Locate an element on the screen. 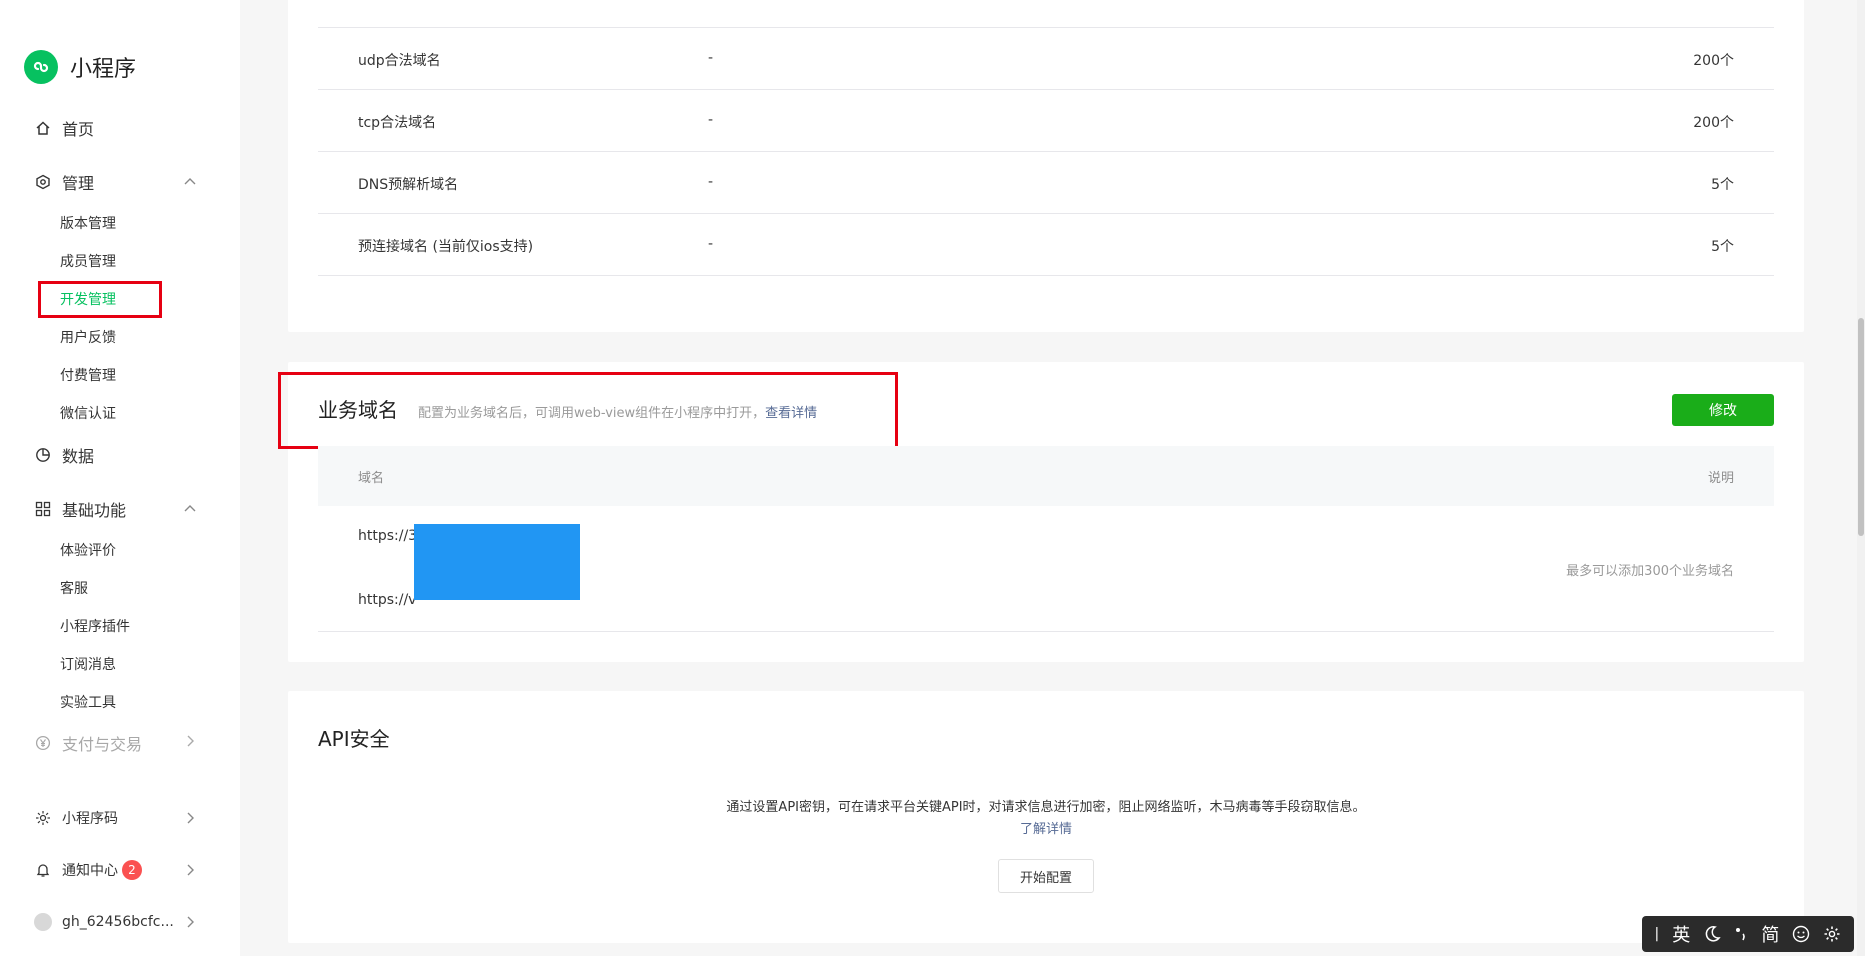 The image size is (1865, 956). nav-data-label: 数据 is located at coordinates (78, 456).